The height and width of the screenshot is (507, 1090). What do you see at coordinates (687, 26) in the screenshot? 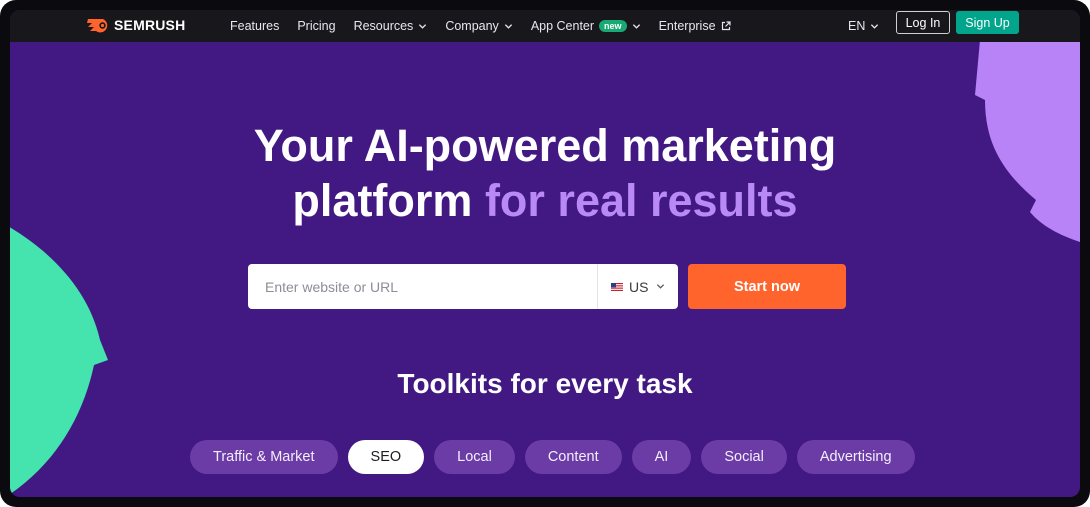
I see `nav-enterprise-label: Enterprise` at bounding box center [687, 26].